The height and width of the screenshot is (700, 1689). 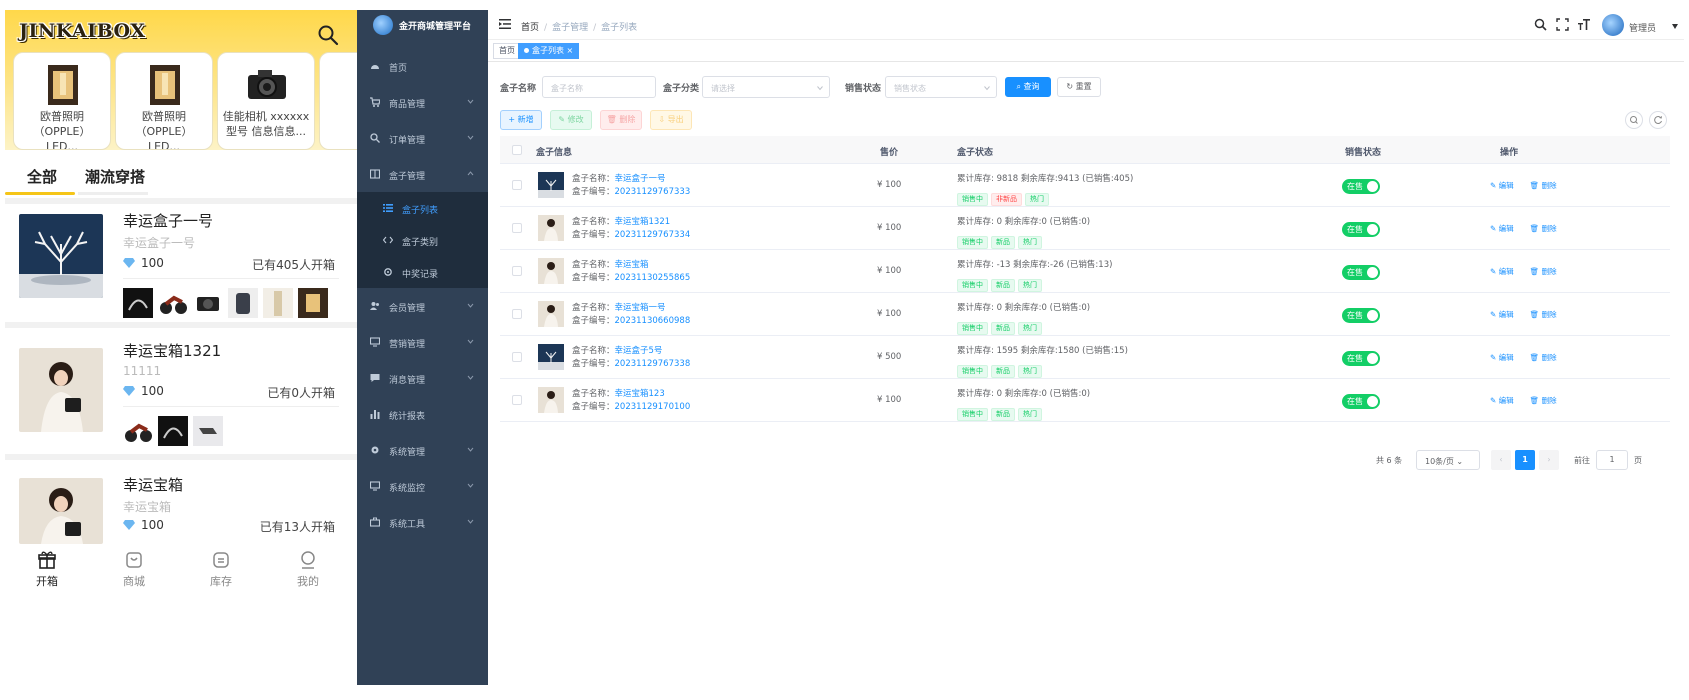 What do you see at coordinates (1028, 87) in the screenshot?
I see `query-button: ⌕ 查询` at bounding box center [1028, 87].